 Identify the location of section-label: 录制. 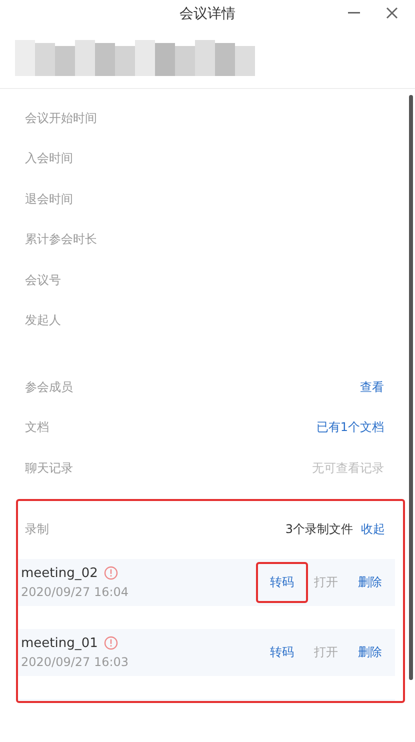
(37, 529).